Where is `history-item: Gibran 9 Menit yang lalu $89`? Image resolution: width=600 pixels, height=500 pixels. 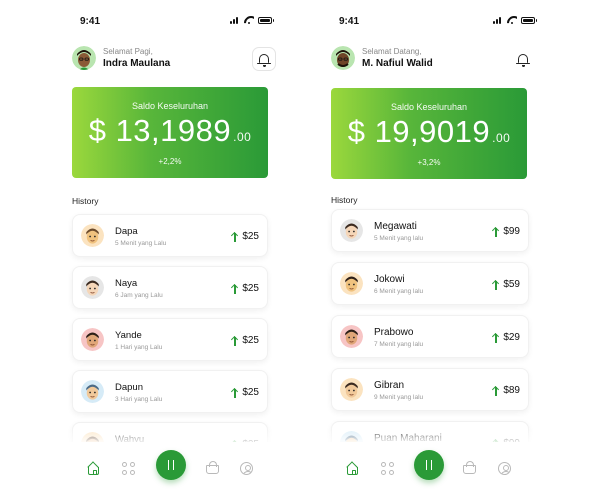
history-item: Gibran 9 Menit yang lalu $89 is located at coordinates (430, 389).